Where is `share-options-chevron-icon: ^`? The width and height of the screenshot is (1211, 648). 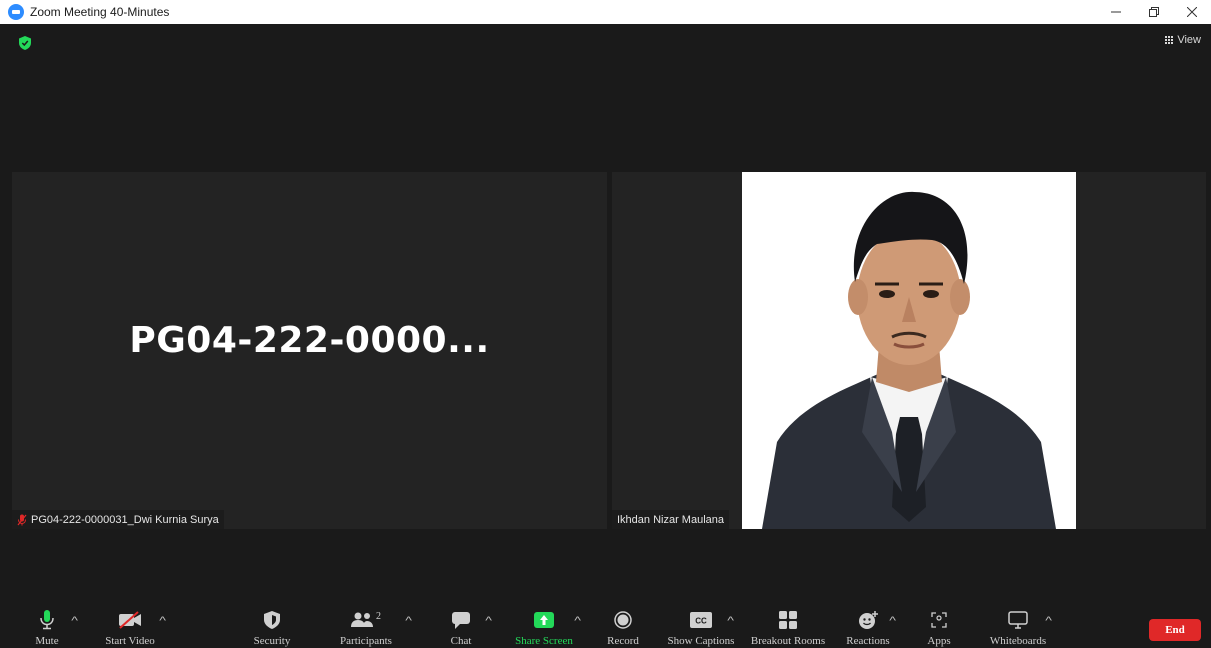 share-options-chevron-icon: ^ is located at coordinates (577, 621).